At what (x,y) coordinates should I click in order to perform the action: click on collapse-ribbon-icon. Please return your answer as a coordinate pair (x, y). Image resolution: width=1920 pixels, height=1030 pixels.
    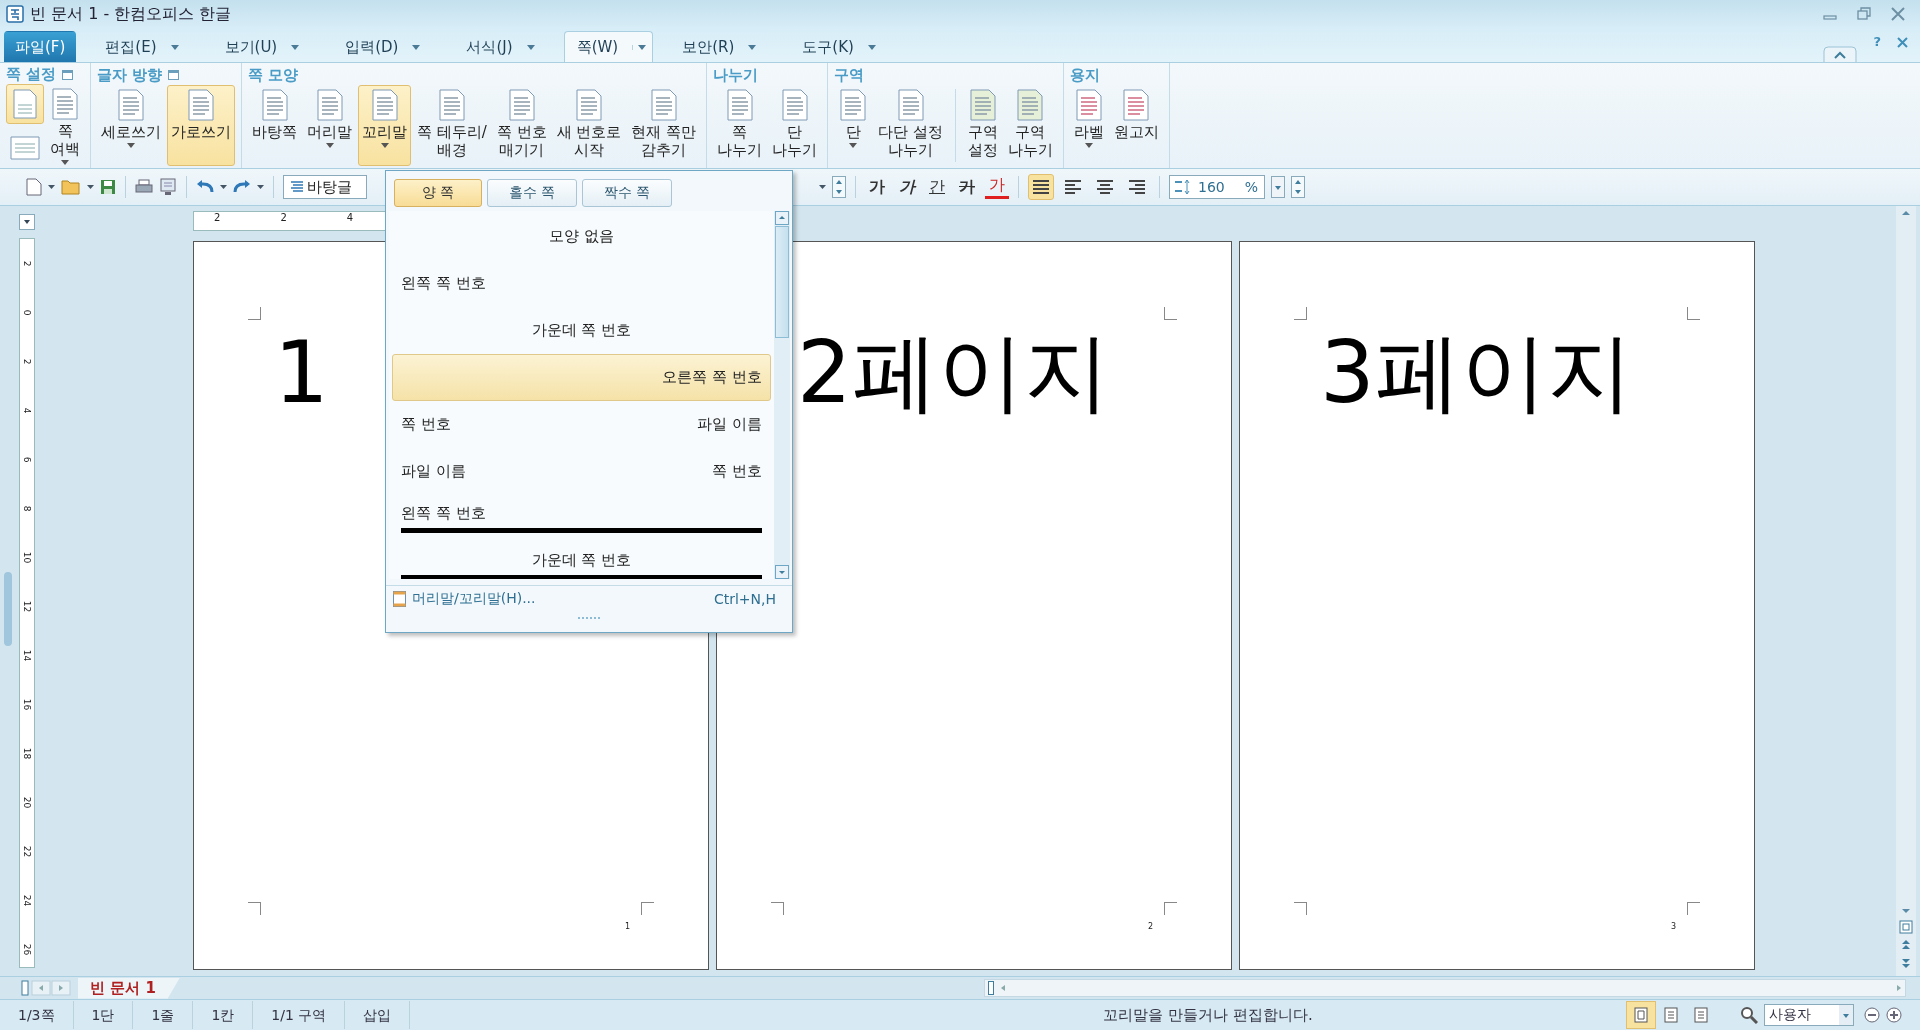
    Looking at the image, I should click on (1840, 54).